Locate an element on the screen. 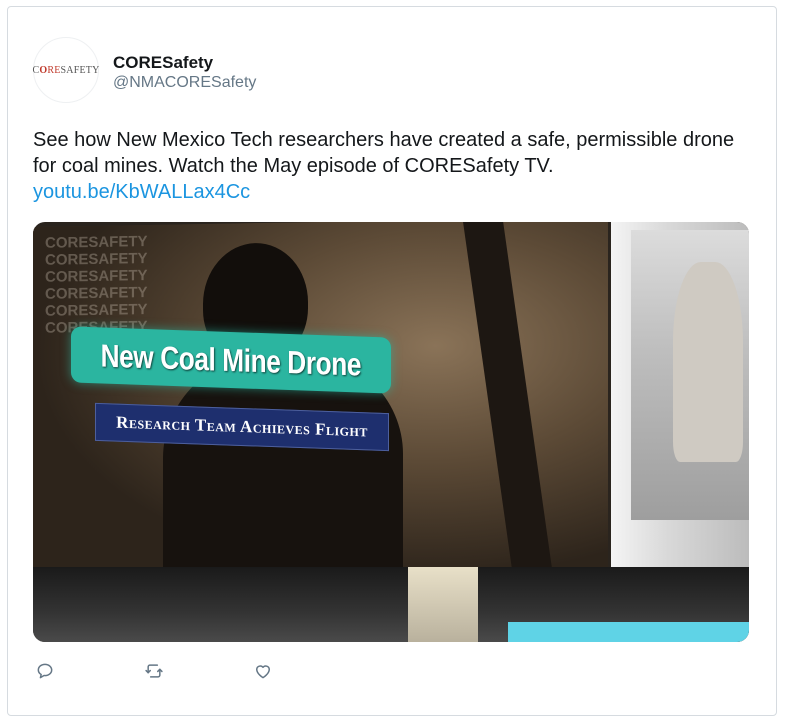 The width and height of the screenshot is (787, 721). coresafety-logo: CORESAFETY is located at coordinates (66, 70).